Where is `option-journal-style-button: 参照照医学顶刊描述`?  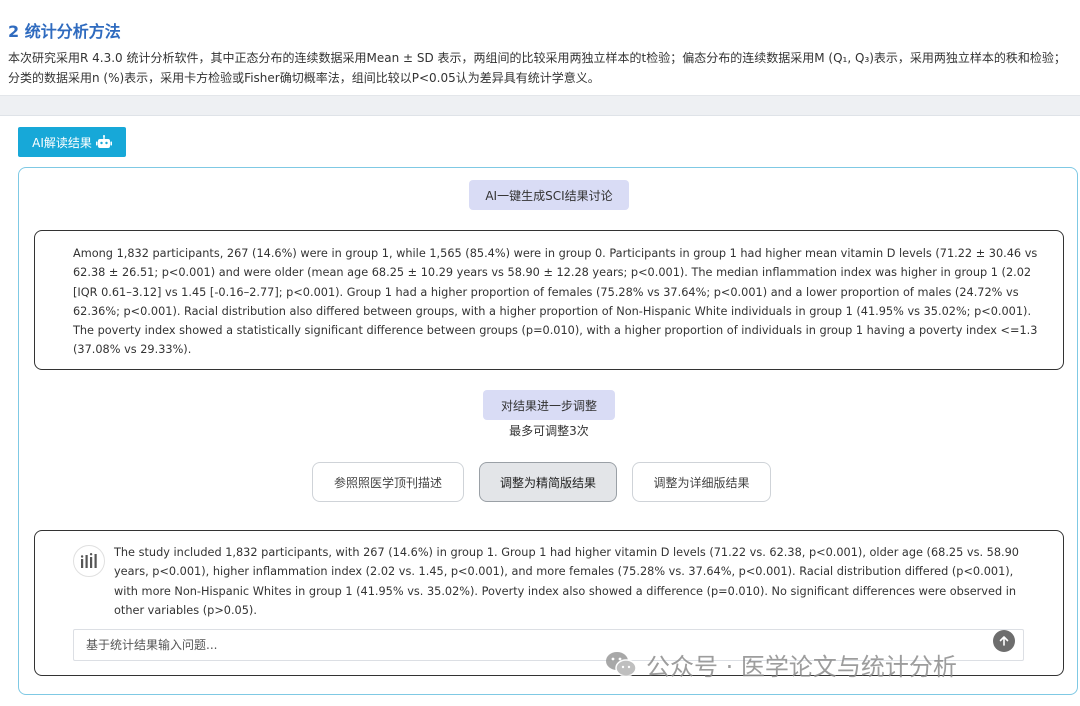
option-journal-style-button: 参照照医学顶刊描述 is located at coordinates (388, 482).